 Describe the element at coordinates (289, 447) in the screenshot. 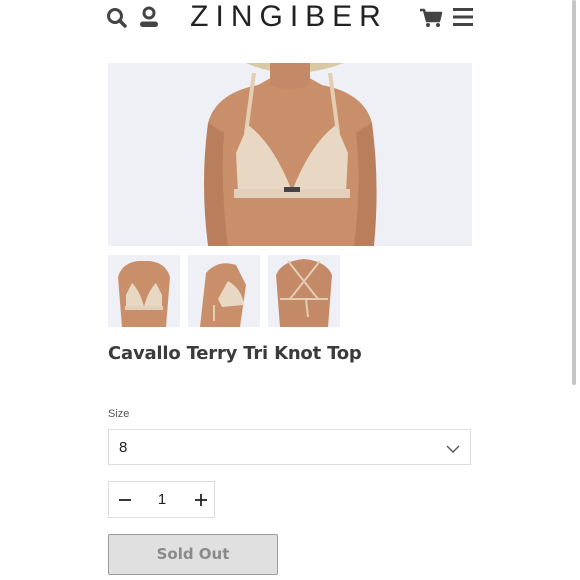

I see `size-select: 8` at that location.